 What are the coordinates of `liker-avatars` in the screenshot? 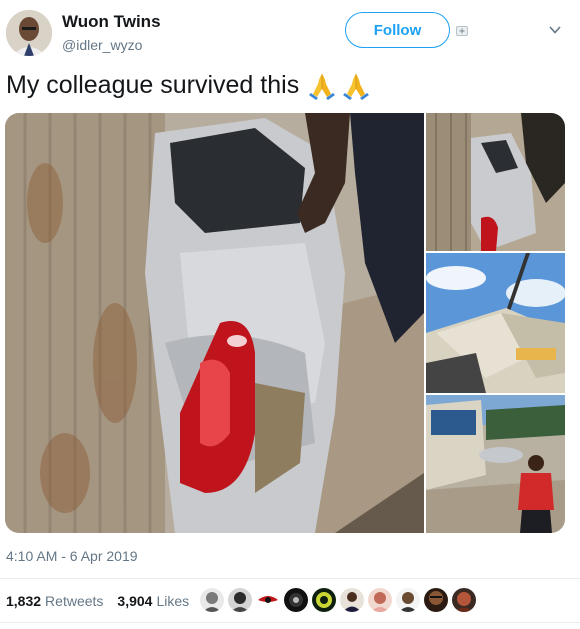 It's located at (338, 601).